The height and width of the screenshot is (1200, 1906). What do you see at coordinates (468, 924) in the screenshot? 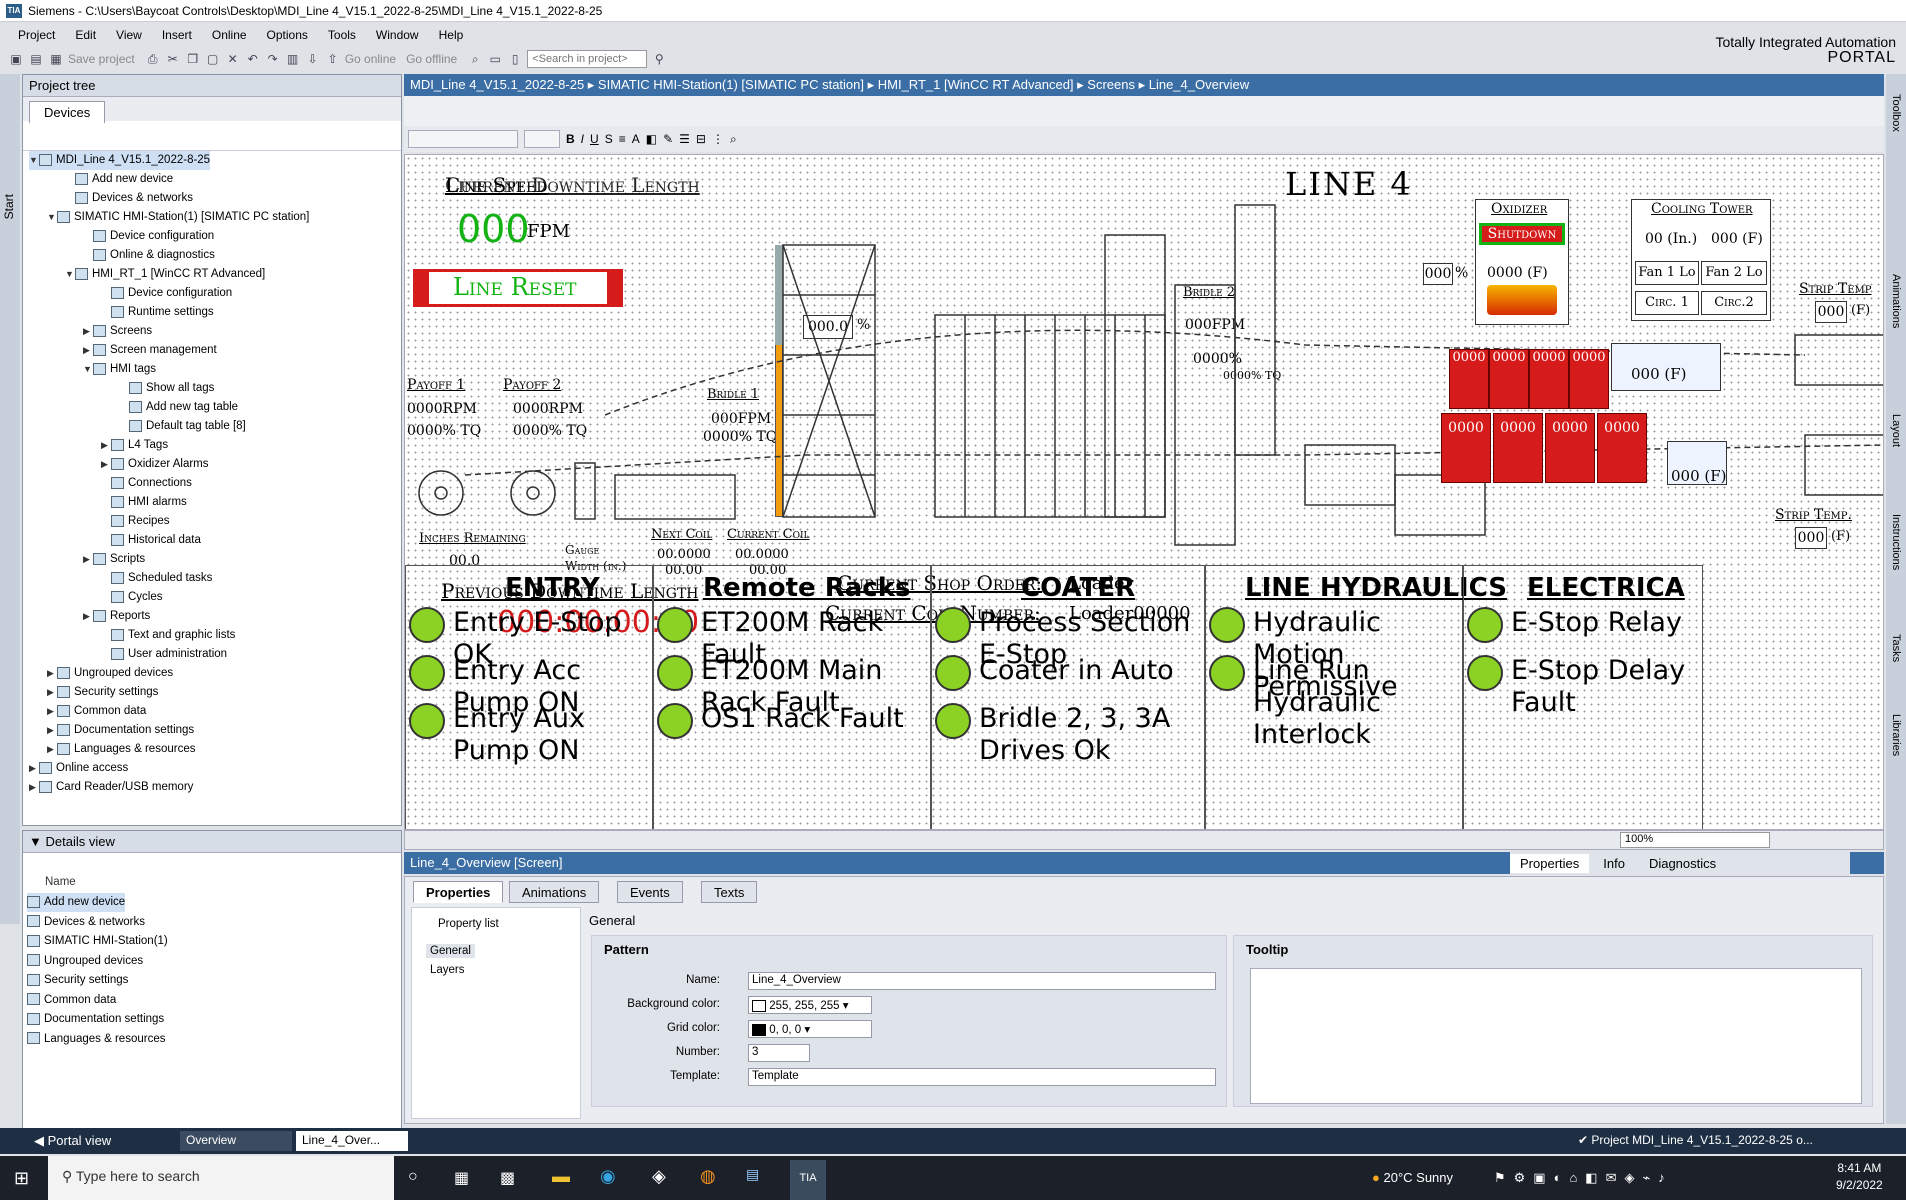
I see `property-list-link: Property list` at bounding box center [468, 924].